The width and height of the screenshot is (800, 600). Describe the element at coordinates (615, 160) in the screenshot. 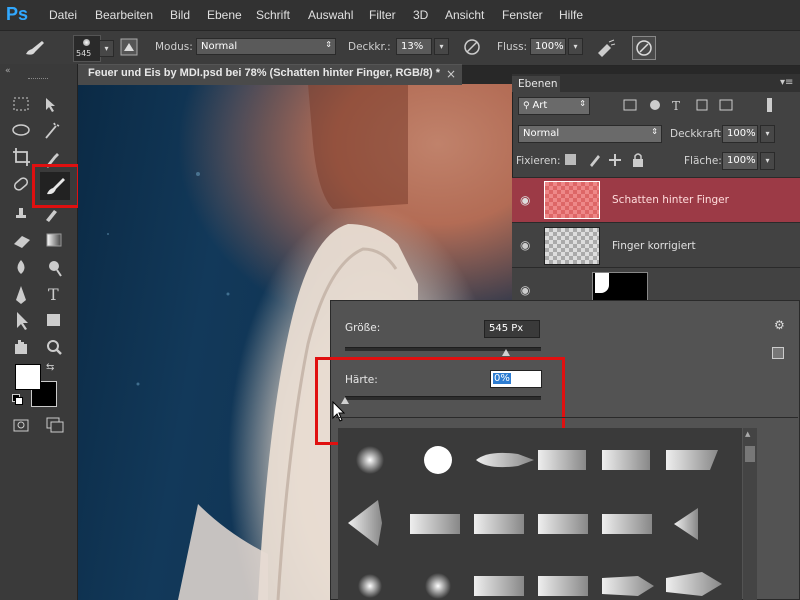

I see `lock-position-icon` at that location.